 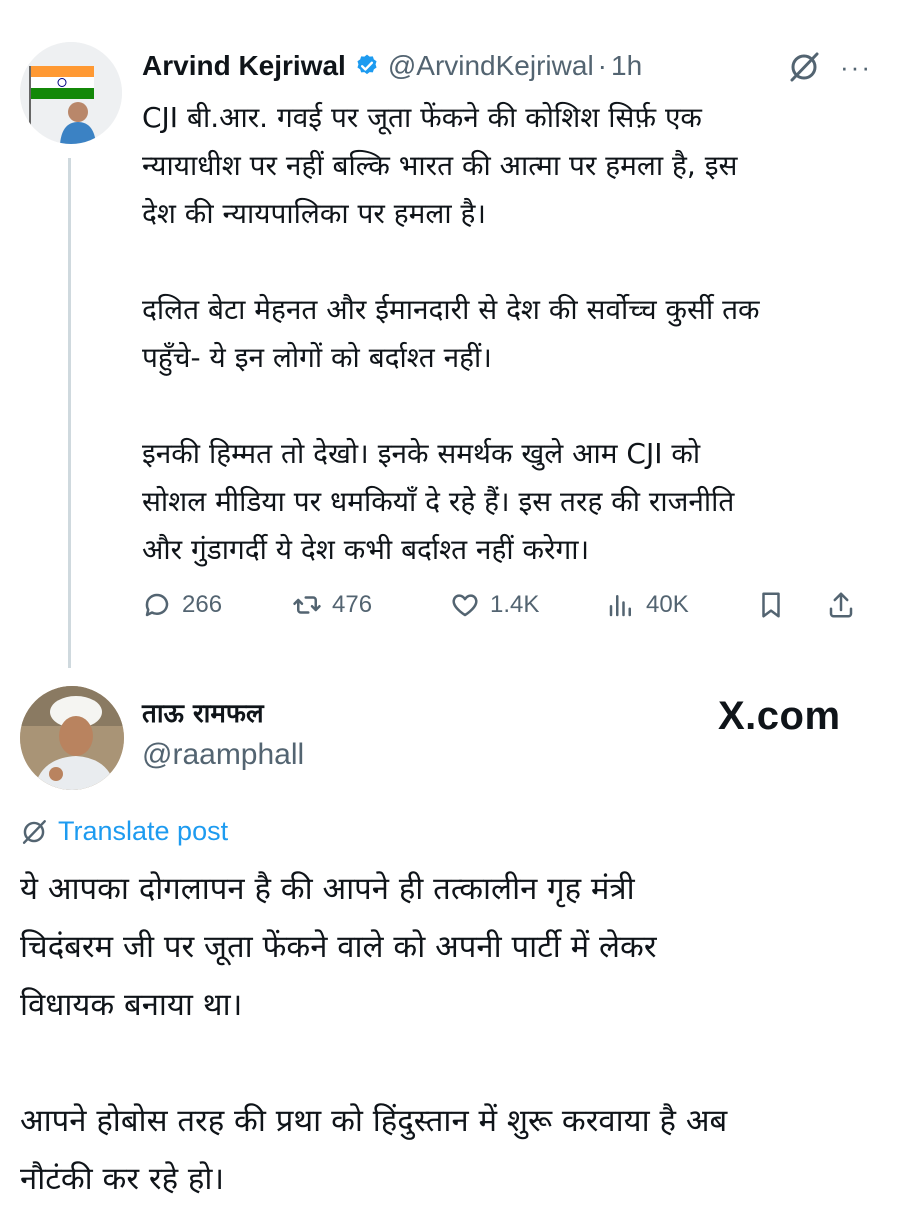 I want to click on x-com-watermark: X.com, so click(x=779, y=716).